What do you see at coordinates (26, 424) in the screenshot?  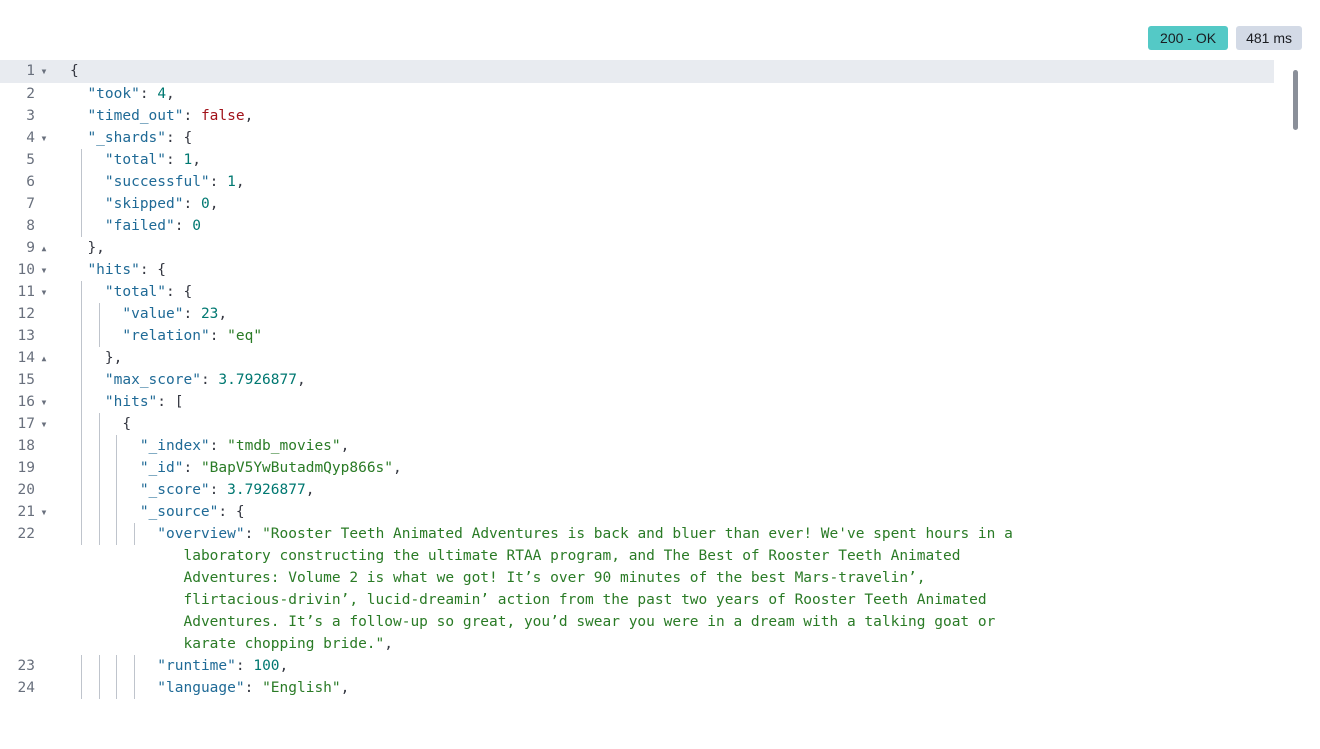 I see `line-number: 17` at bounding box center [26, 424].